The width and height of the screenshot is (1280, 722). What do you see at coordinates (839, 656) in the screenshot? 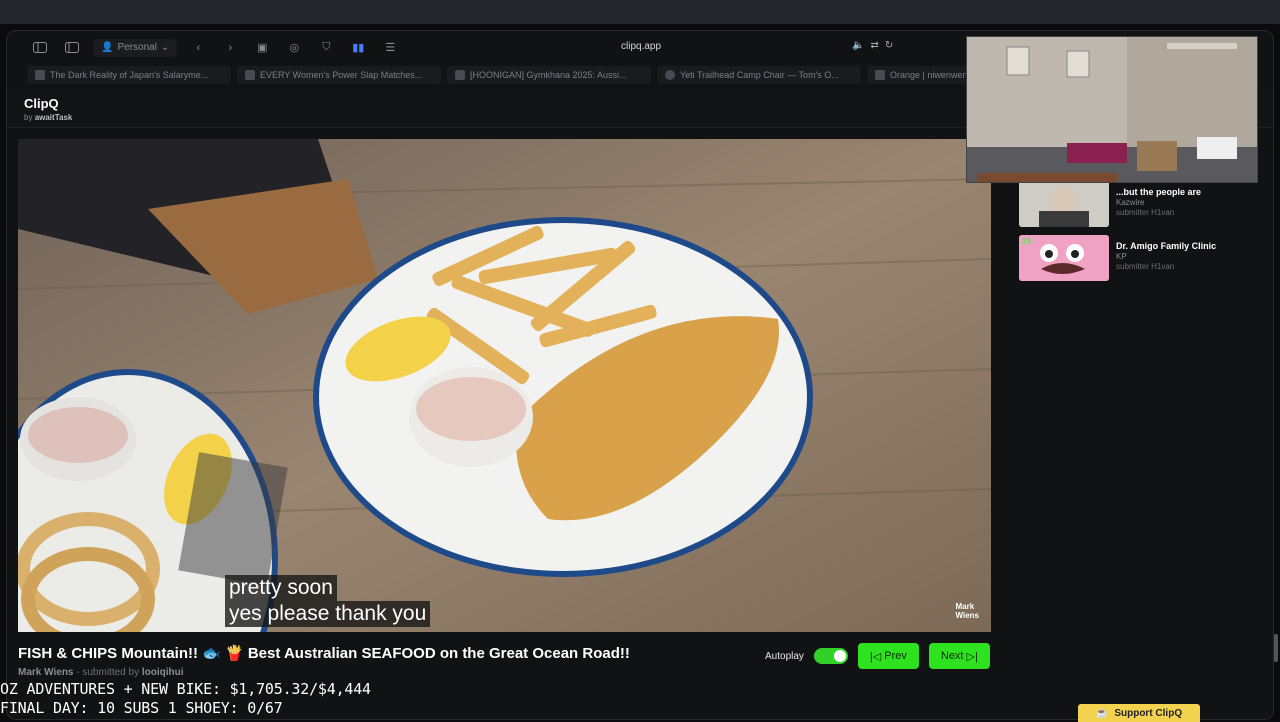
I see `toggle-knob` at bounding box center [839, 656].